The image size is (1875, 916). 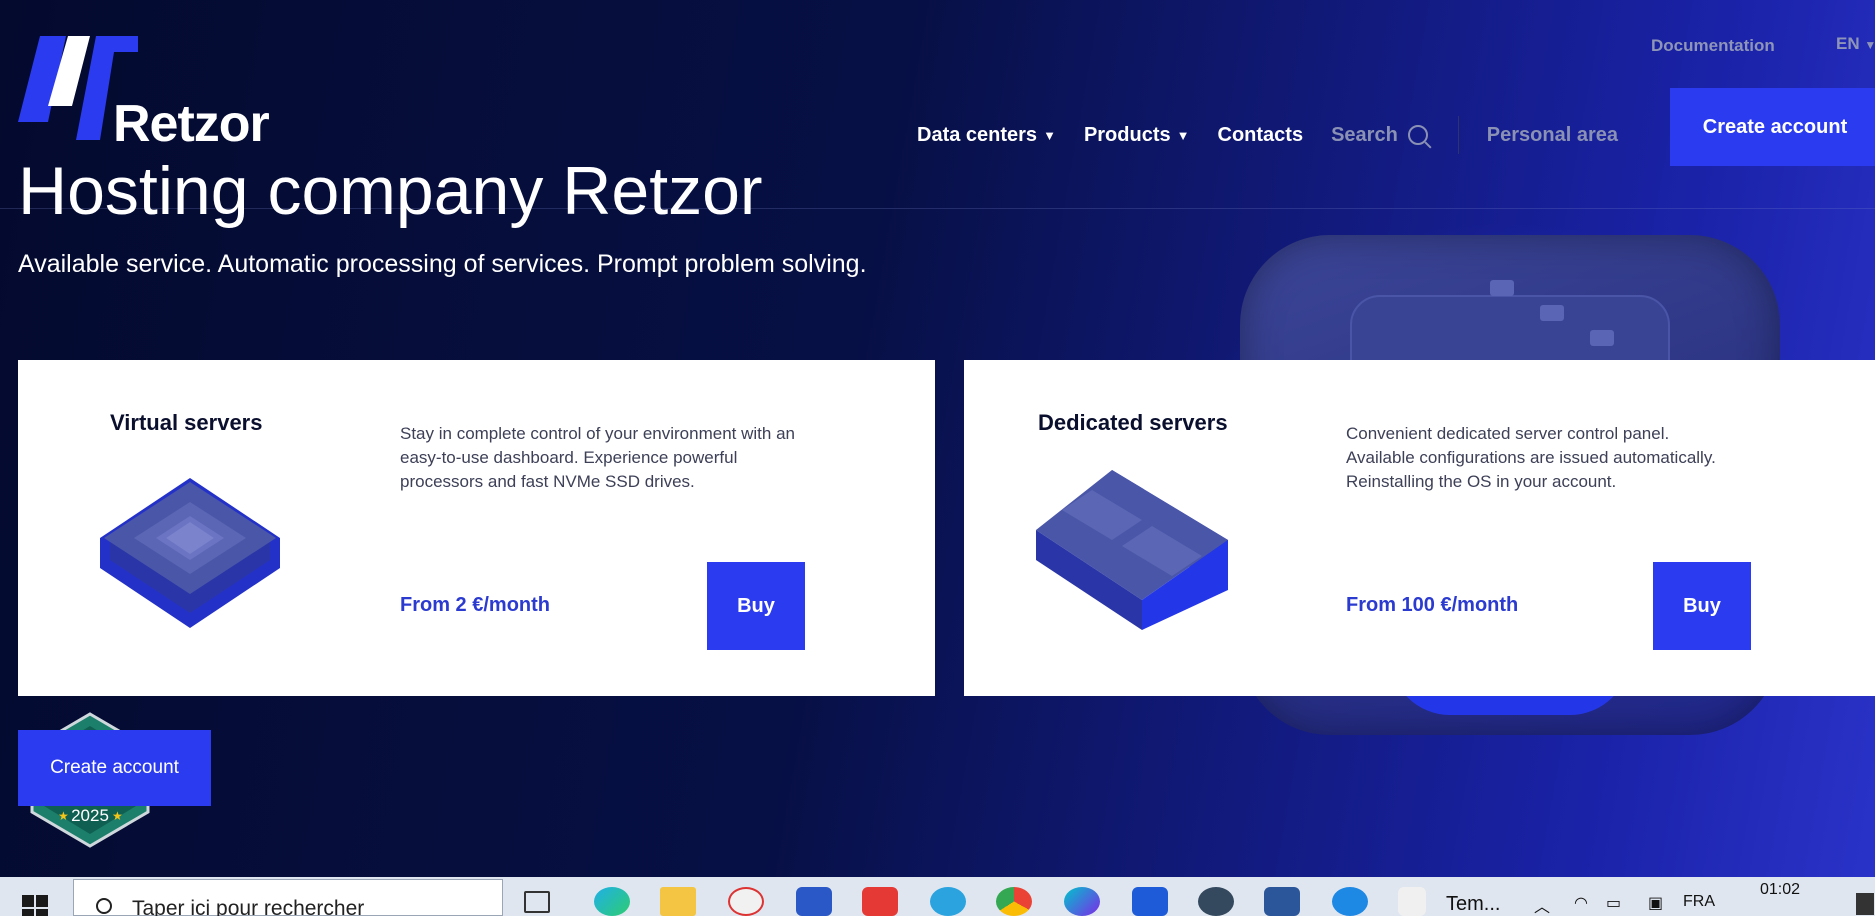 I want to click on create-account-button: Create account, so click(x=1772, y=127).